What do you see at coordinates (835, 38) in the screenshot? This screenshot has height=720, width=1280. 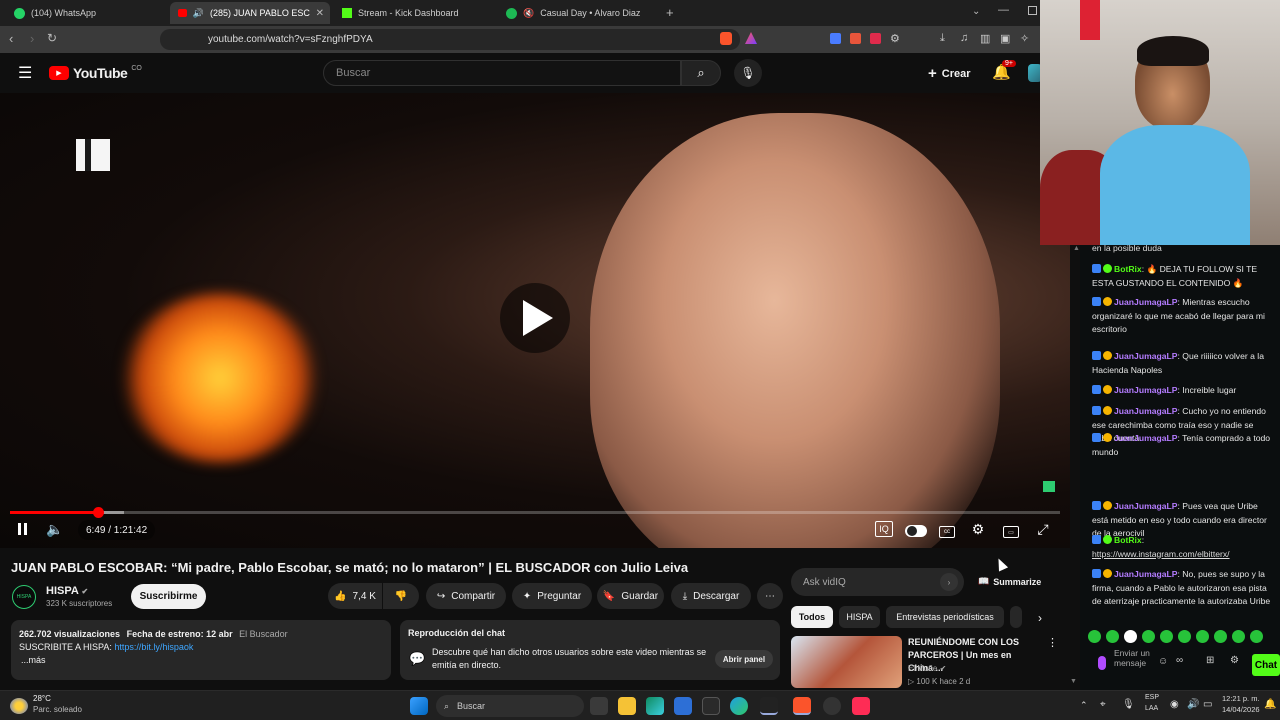 I see `translate-icon` at bounding box center [835, 38].